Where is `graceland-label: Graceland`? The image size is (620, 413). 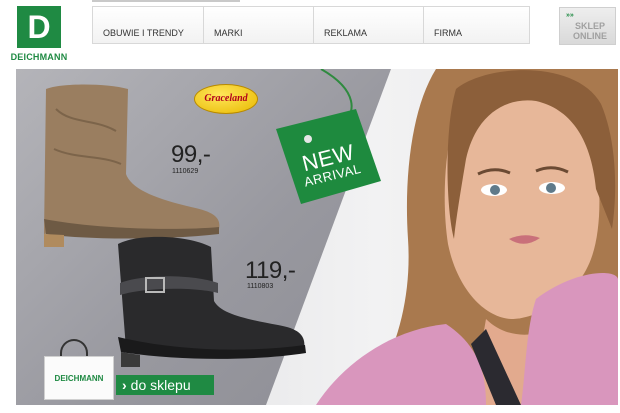 graceland-label: Graceland is located at coordinates (226, 98).